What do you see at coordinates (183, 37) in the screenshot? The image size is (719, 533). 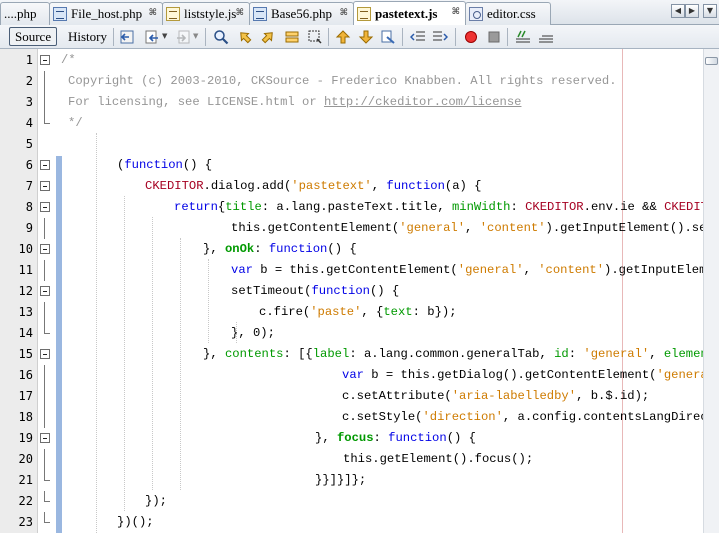 I see `forward-icon` at bounding box center [183, 37].